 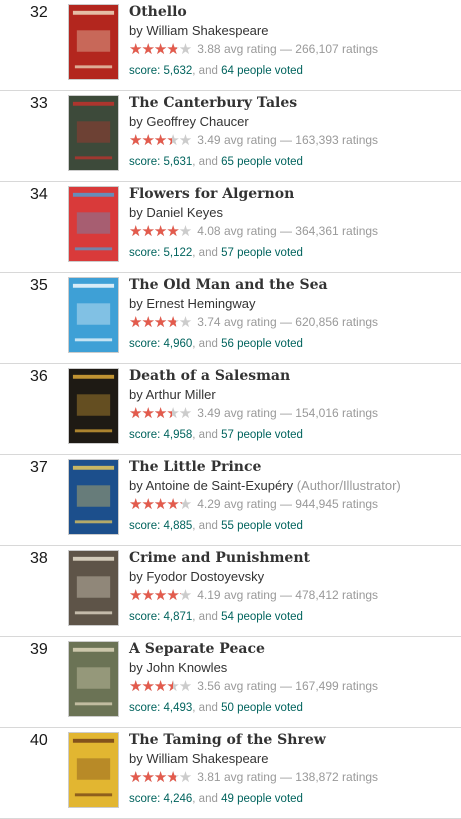 What do you see at coordinates (184, 212) in the screenshot?
I see `author-link: Daniel Keyes` at bounding box center [184, 212].